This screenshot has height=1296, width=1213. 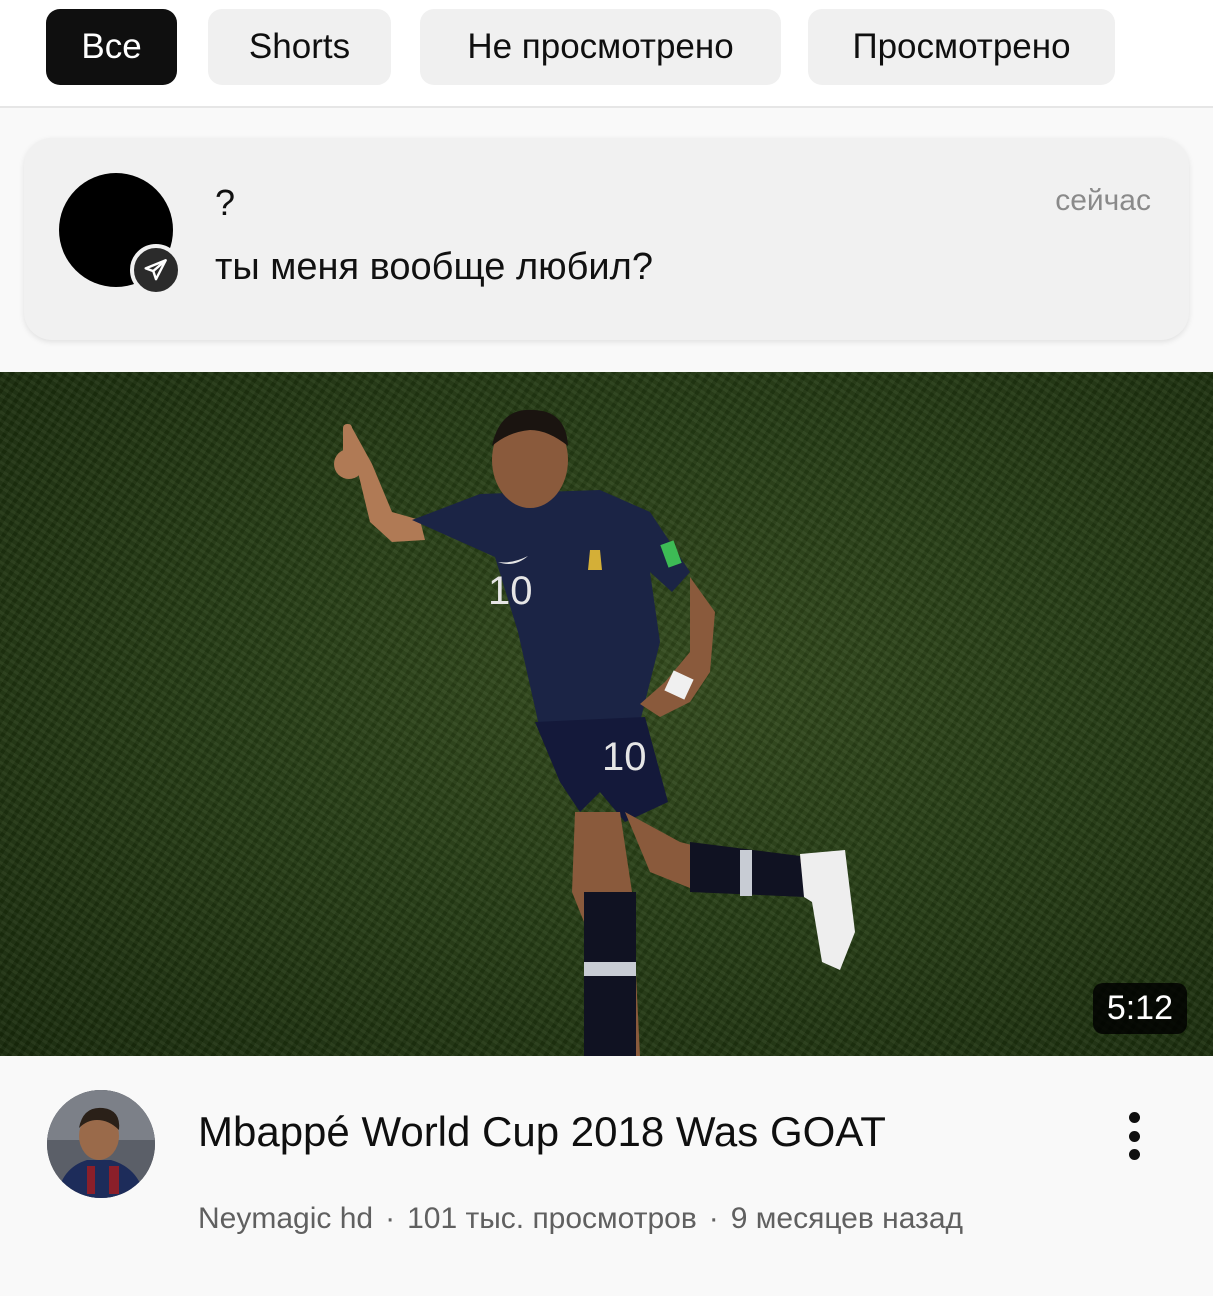 What do you see at coordinates (600, 47) in the screenshot?
I see `chip-unwatched: Не просмотрено` at bounding box center [600, 47].